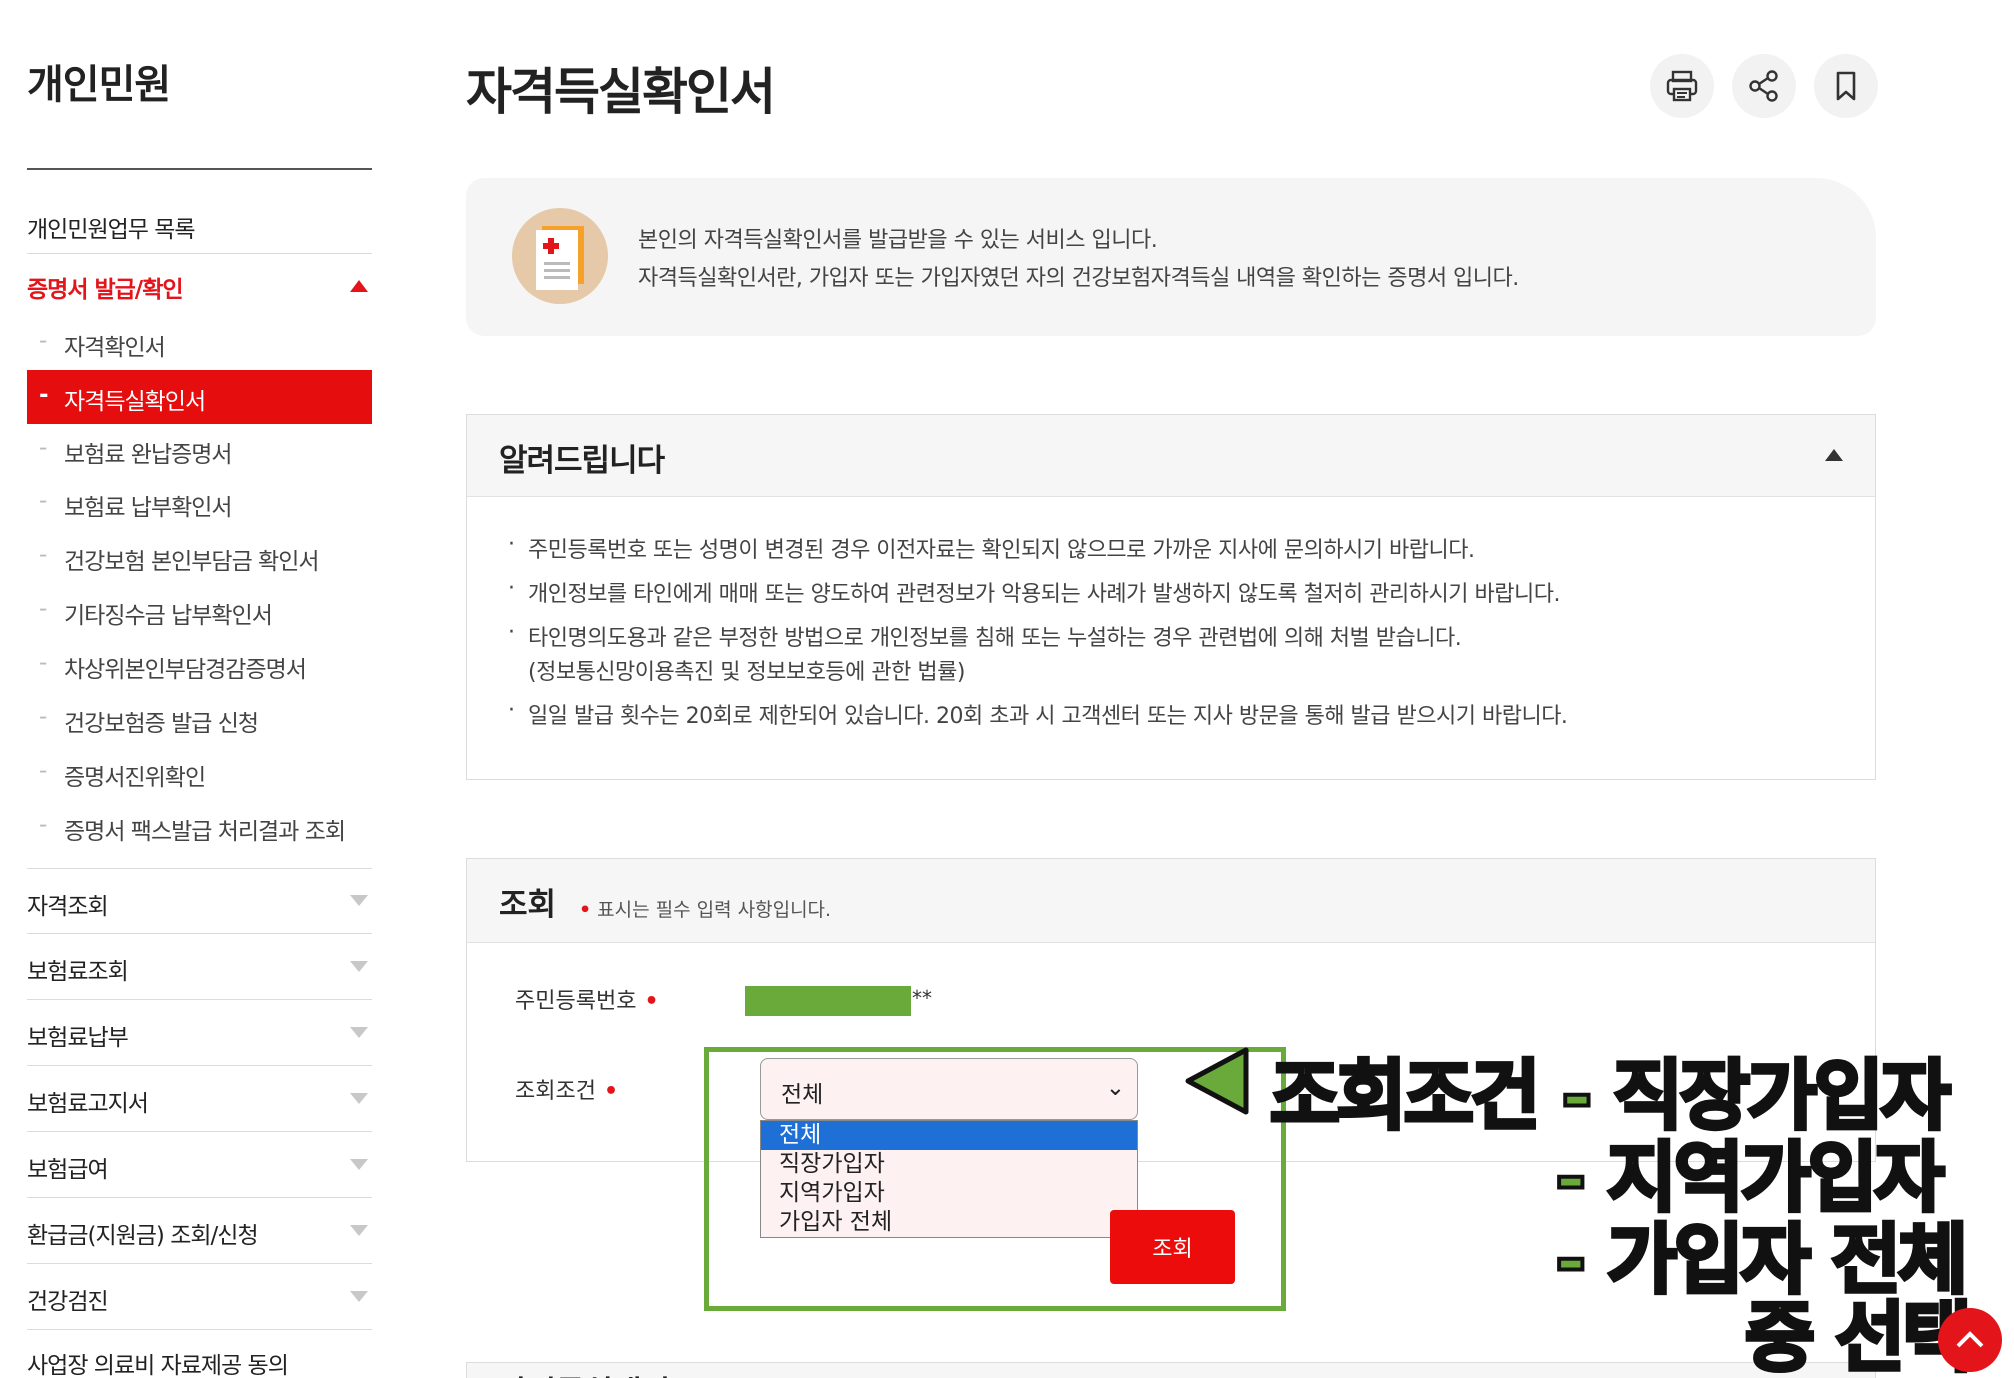 This screenshot has height=1378, width=2014. Describe the element at coordinates (555, 1091) in the screenshot. I see `condition-label-text: 조회조건` at that location.